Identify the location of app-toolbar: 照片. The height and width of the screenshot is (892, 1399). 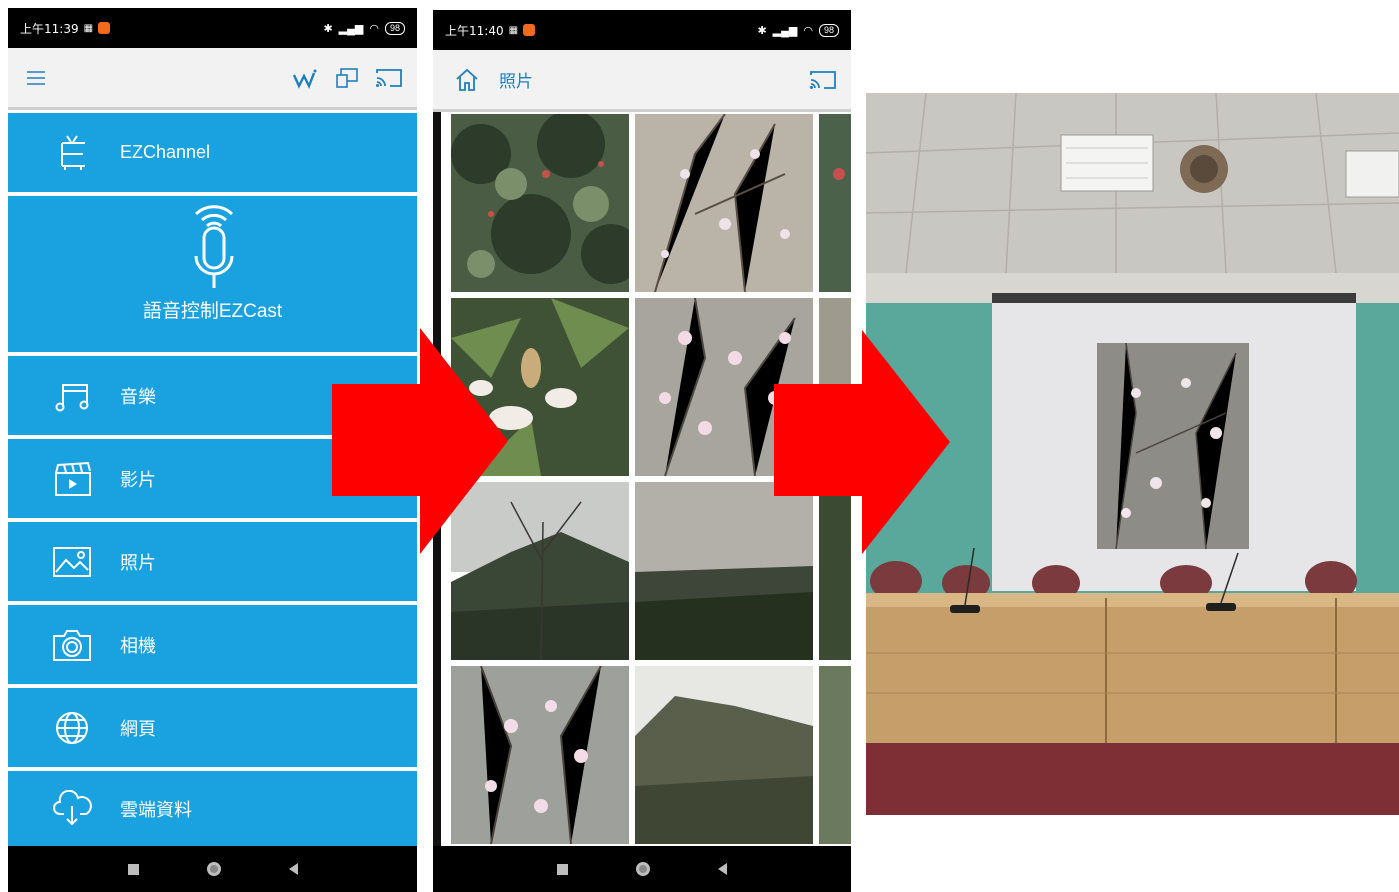
(642, 81).